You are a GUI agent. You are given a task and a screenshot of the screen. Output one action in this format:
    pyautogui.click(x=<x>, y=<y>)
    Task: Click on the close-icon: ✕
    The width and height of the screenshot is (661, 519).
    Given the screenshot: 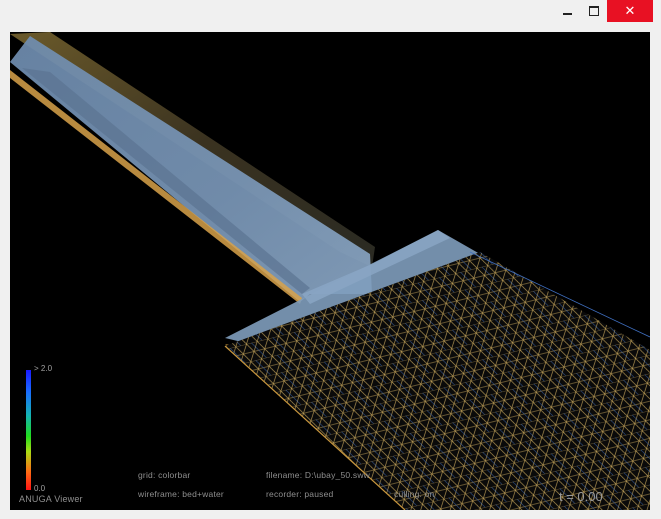 What is the action you would take?
    pyautogui.click(x=630, y=11)
    